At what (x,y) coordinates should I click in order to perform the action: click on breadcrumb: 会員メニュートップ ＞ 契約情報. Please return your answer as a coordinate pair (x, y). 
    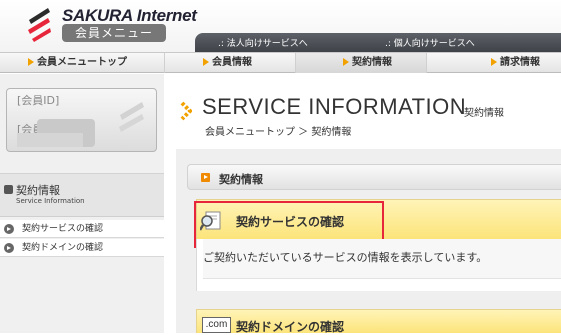
    Looking at the image, I should click on (278, 130).